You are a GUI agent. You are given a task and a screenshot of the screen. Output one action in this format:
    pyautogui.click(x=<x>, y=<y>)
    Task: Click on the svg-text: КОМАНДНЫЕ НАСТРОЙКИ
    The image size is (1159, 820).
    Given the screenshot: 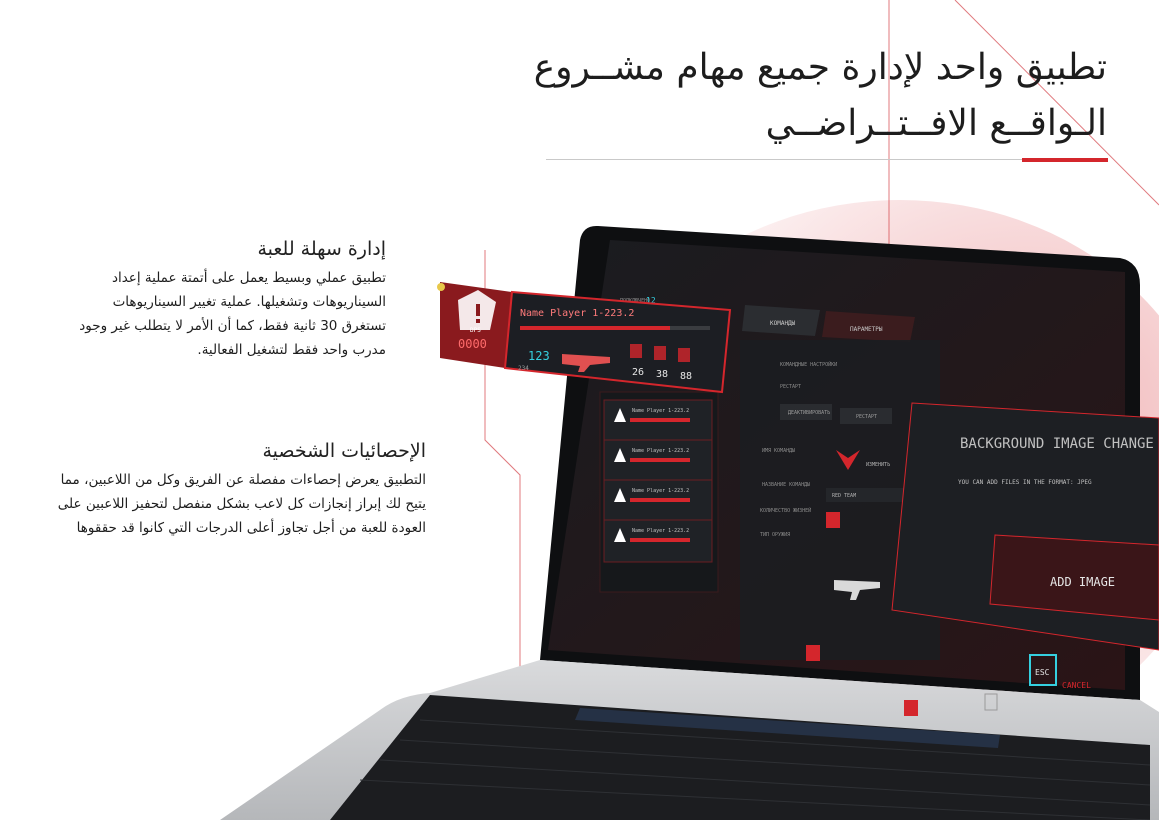 What is the action you would take?
    pyautogui.click(x=808, y=364)
    